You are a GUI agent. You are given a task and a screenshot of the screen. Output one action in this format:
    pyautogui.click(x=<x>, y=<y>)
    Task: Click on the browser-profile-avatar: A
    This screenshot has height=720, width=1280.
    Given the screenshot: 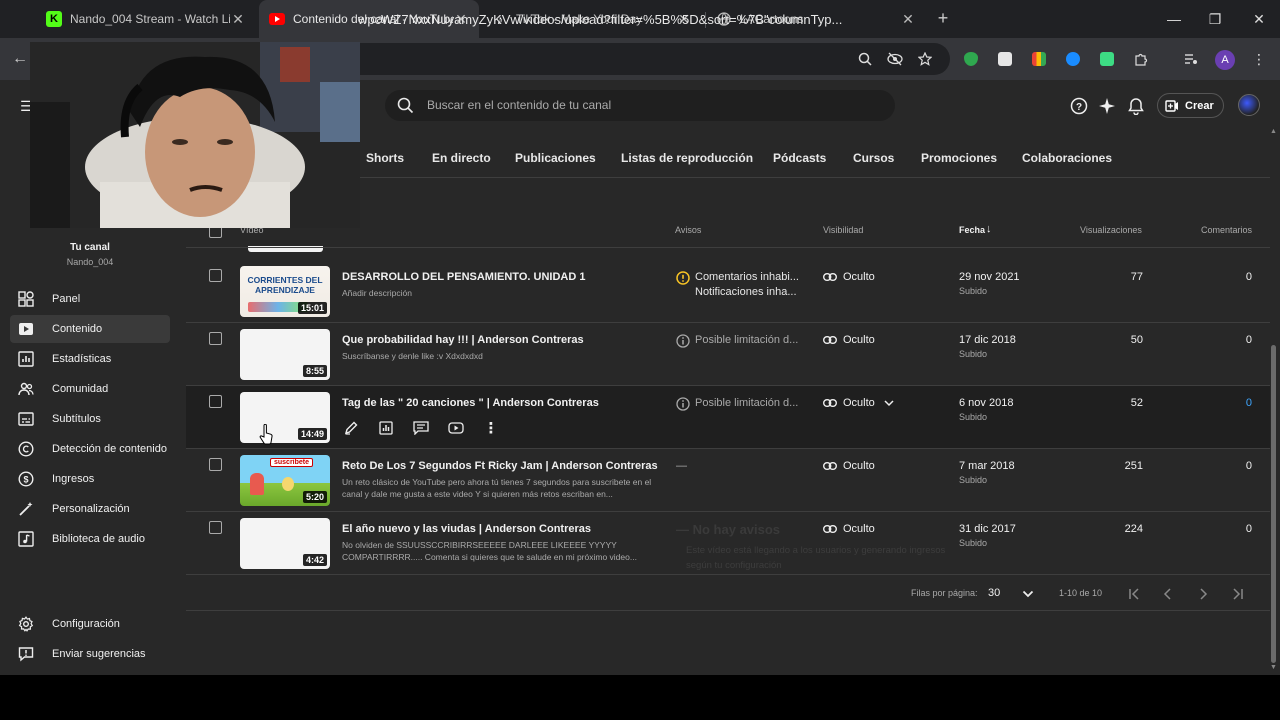 What is the action you would take?
    pyautogui.click(x=1225, y=60)
    